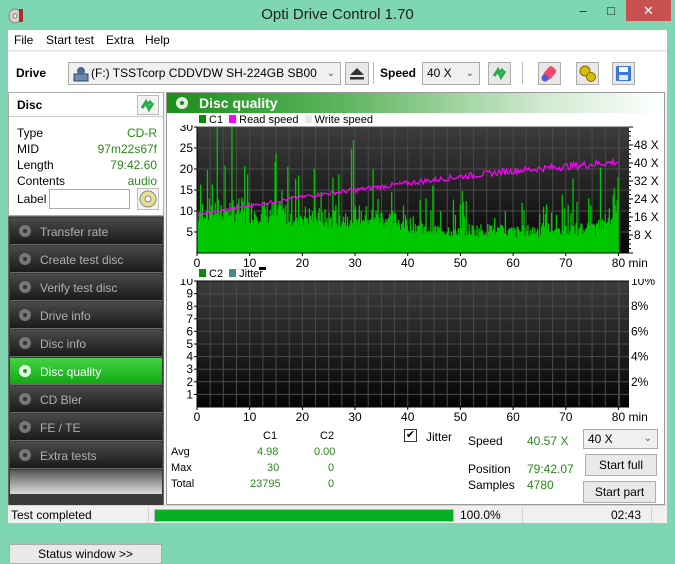 The height and width of the screenshot is (564, 675). Describe the element at coordinates (28, 149) in the screenshot. I see `disc-mid-label: MID` at that location.